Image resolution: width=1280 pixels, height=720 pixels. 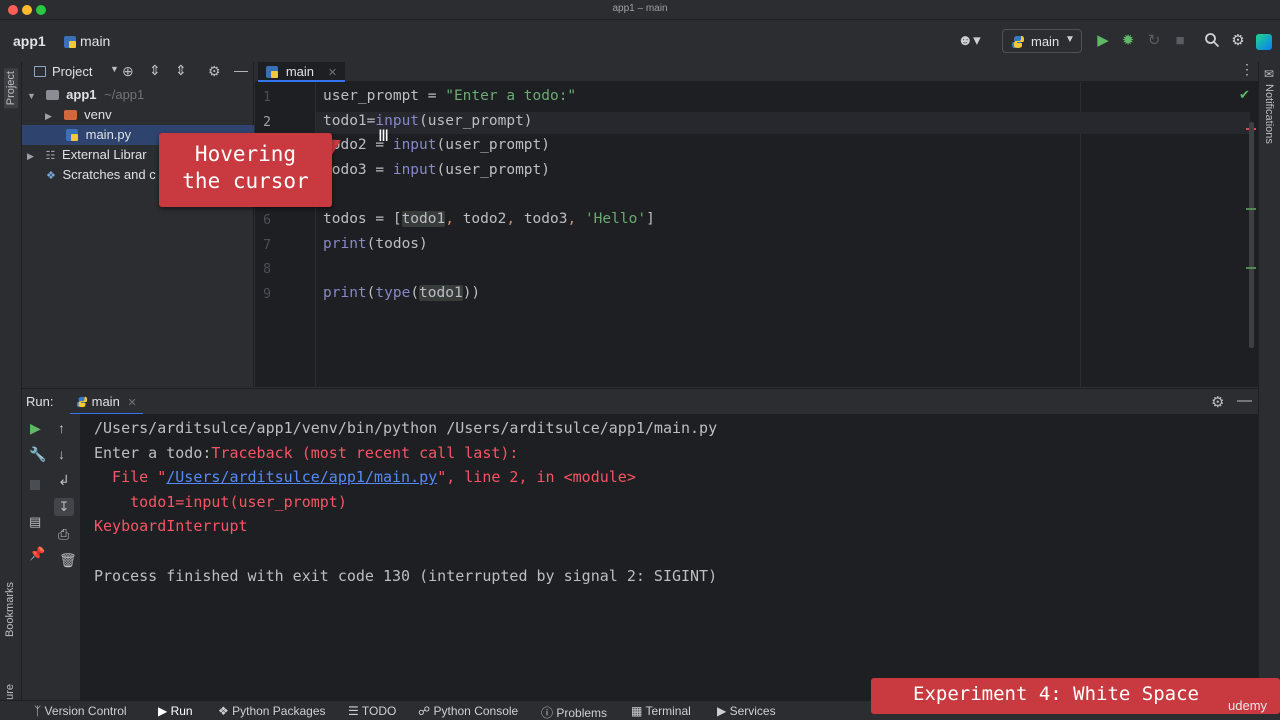 What do you see at coordinates (1128, 41) in the screenshot?
I see `debug-icon: ✹` at bounding box center [1128, 41].